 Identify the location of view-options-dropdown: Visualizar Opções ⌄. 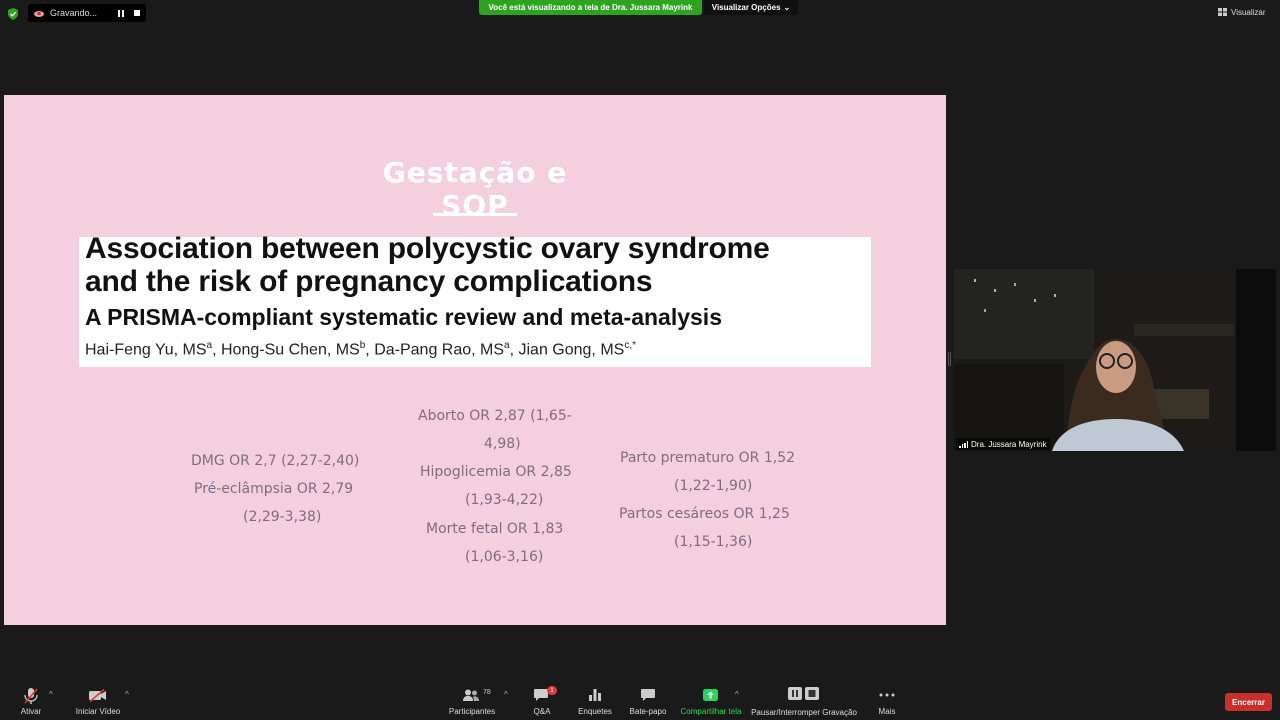
(751, 7).